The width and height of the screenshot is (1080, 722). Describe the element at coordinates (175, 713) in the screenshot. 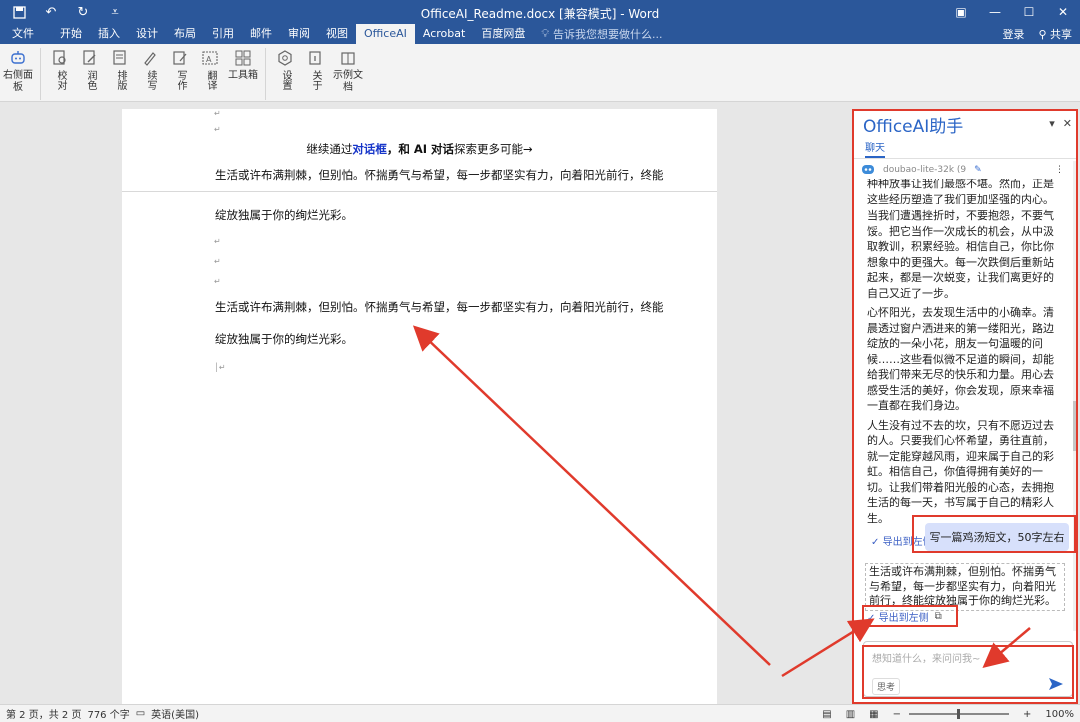

I see `language: 英语(美国)` at that location.